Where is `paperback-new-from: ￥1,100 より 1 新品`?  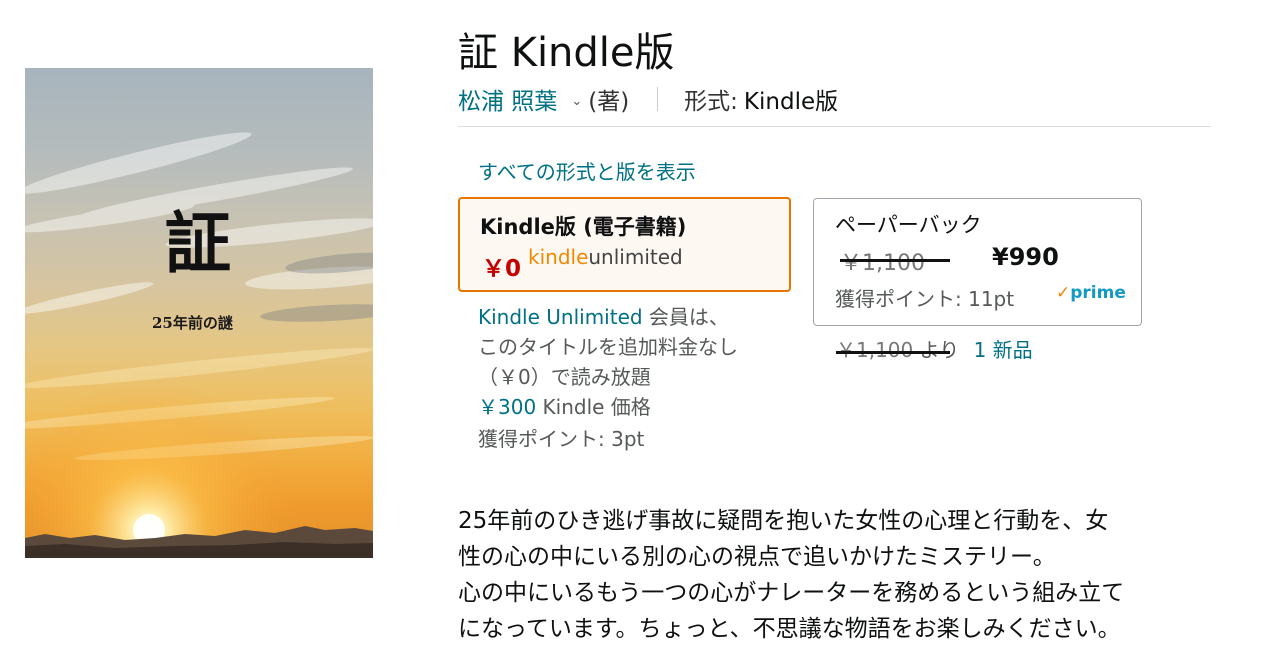 paperback-new-from: ￥1,100 より 1 新品 is located at coordinates (934, 348).